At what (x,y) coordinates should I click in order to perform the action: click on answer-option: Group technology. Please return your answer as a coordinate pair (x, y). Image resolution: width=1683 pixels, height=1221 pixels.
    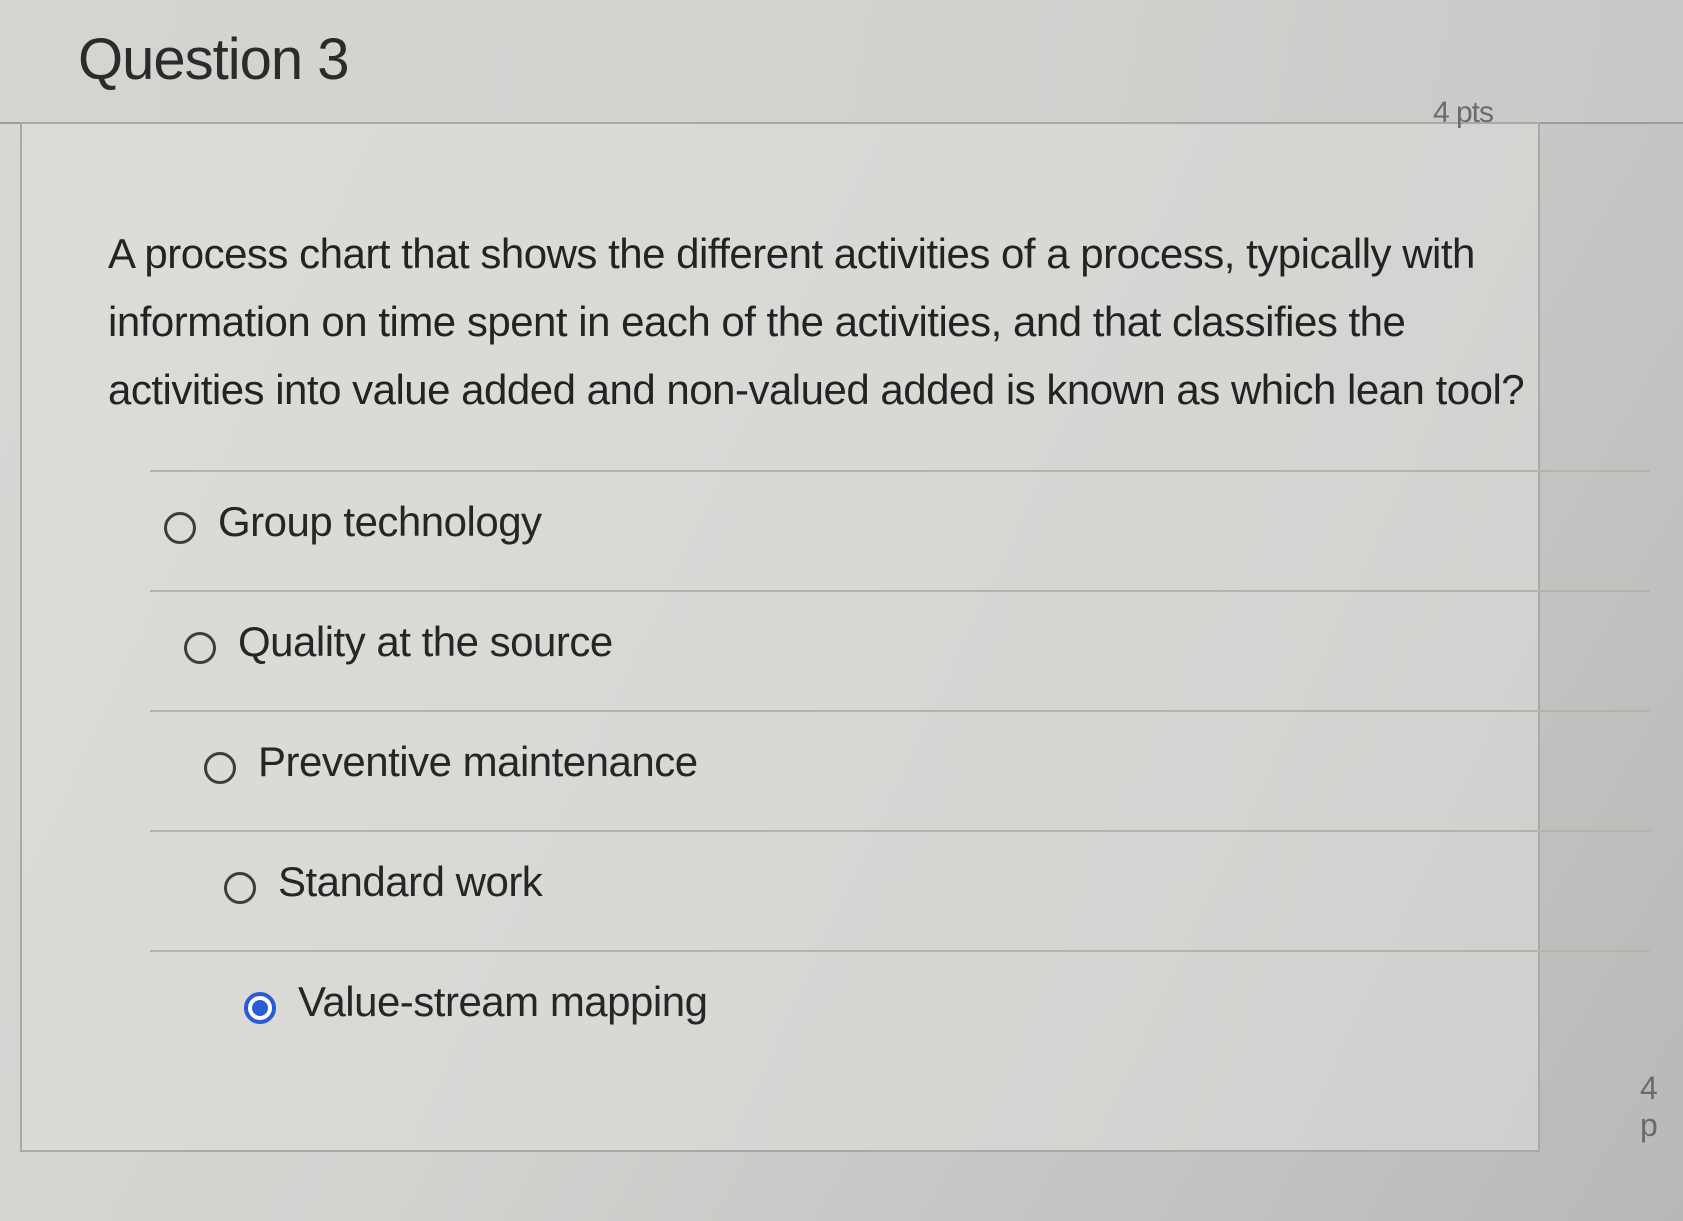
    Looking at the image, I should click on (900, 530).